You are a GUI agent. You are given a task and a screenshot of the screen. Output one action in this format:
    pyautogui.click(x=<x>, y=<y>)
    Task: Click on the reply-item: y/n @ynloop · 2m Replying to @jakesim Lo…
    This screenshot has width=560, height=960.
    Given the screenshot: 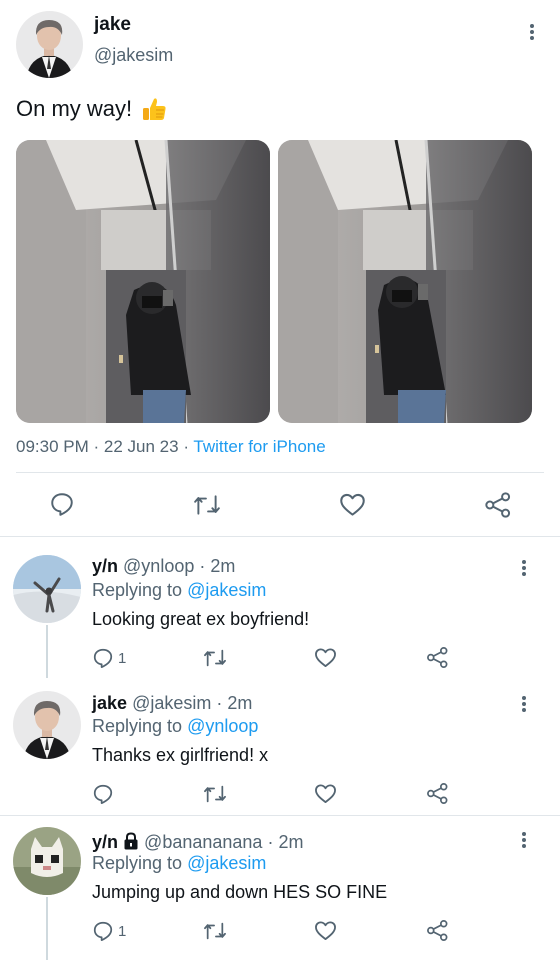 What is the action you would take?
    pyautogui.click(x=280, y=607)
    